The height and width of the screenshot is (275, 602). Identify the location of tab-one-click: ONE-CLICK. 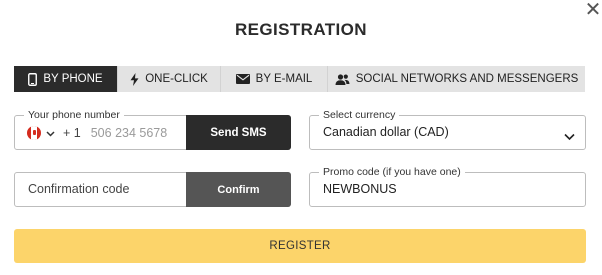
(169, 79).